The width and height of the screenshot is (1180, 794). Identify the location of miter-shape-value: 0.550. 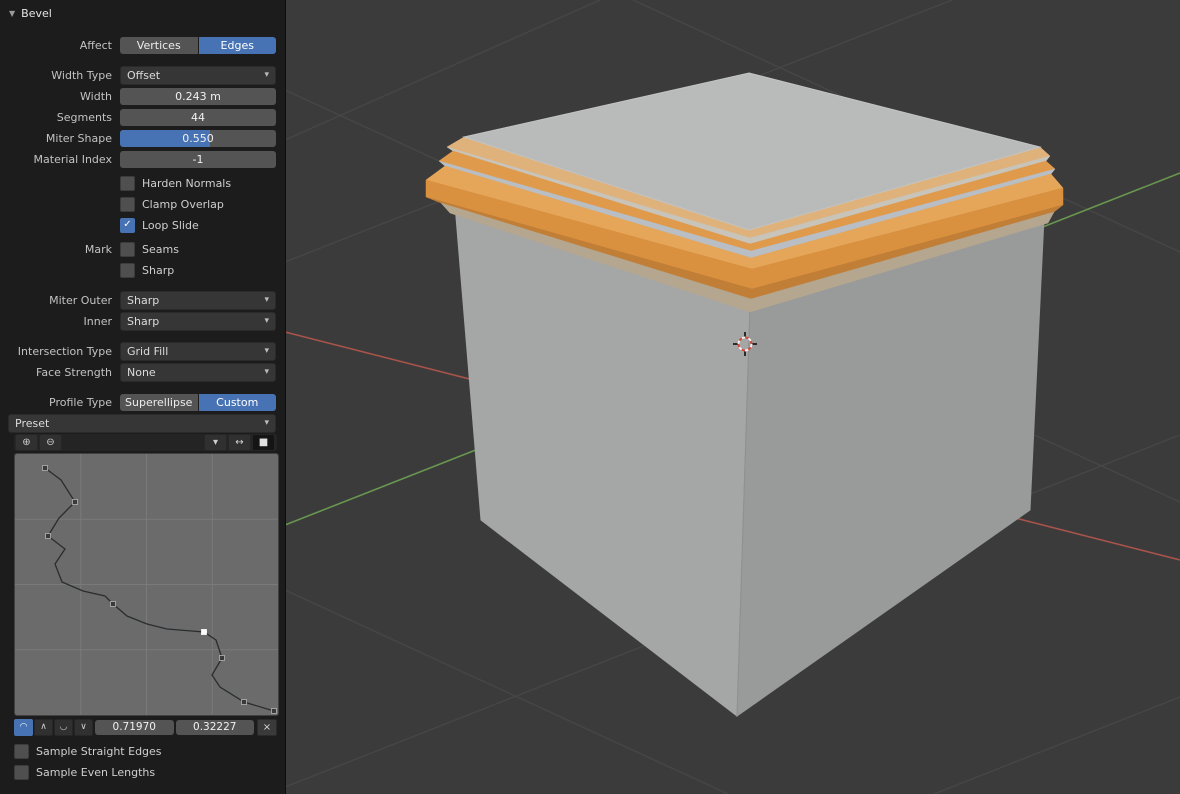
(198, 138).